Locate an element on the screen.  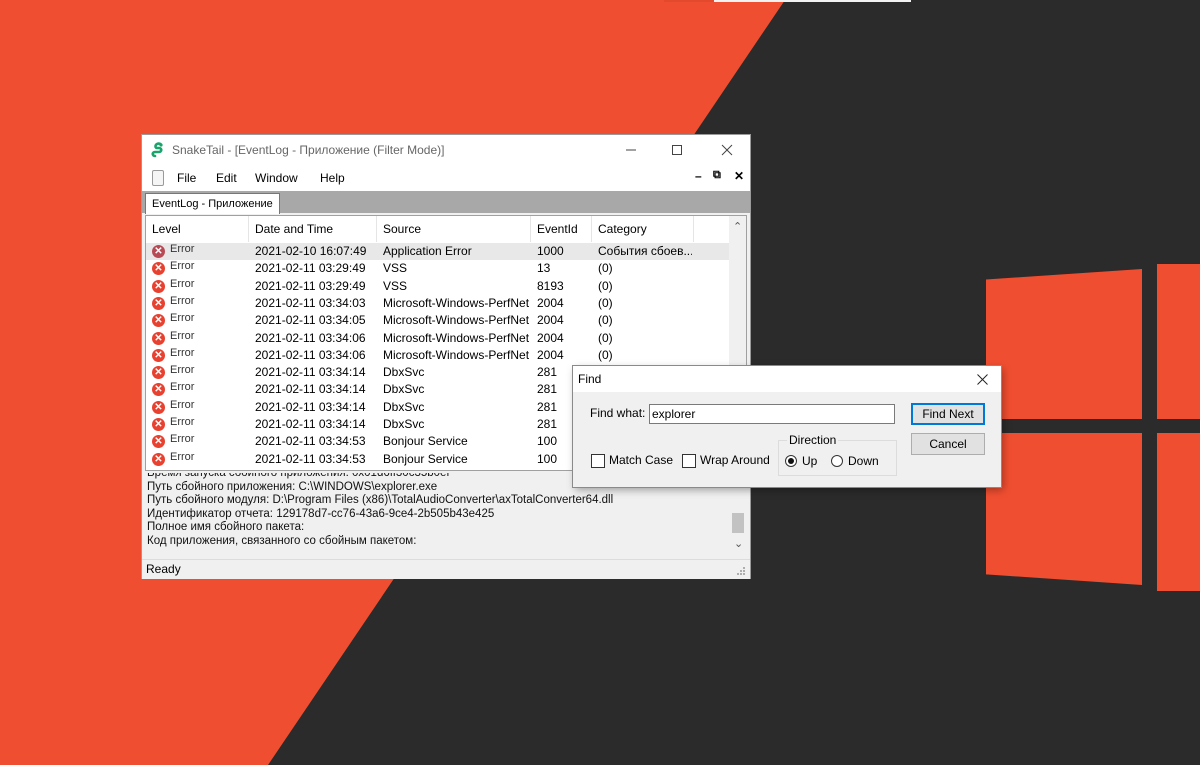
maximize-button is located at coordinates (677, 150).